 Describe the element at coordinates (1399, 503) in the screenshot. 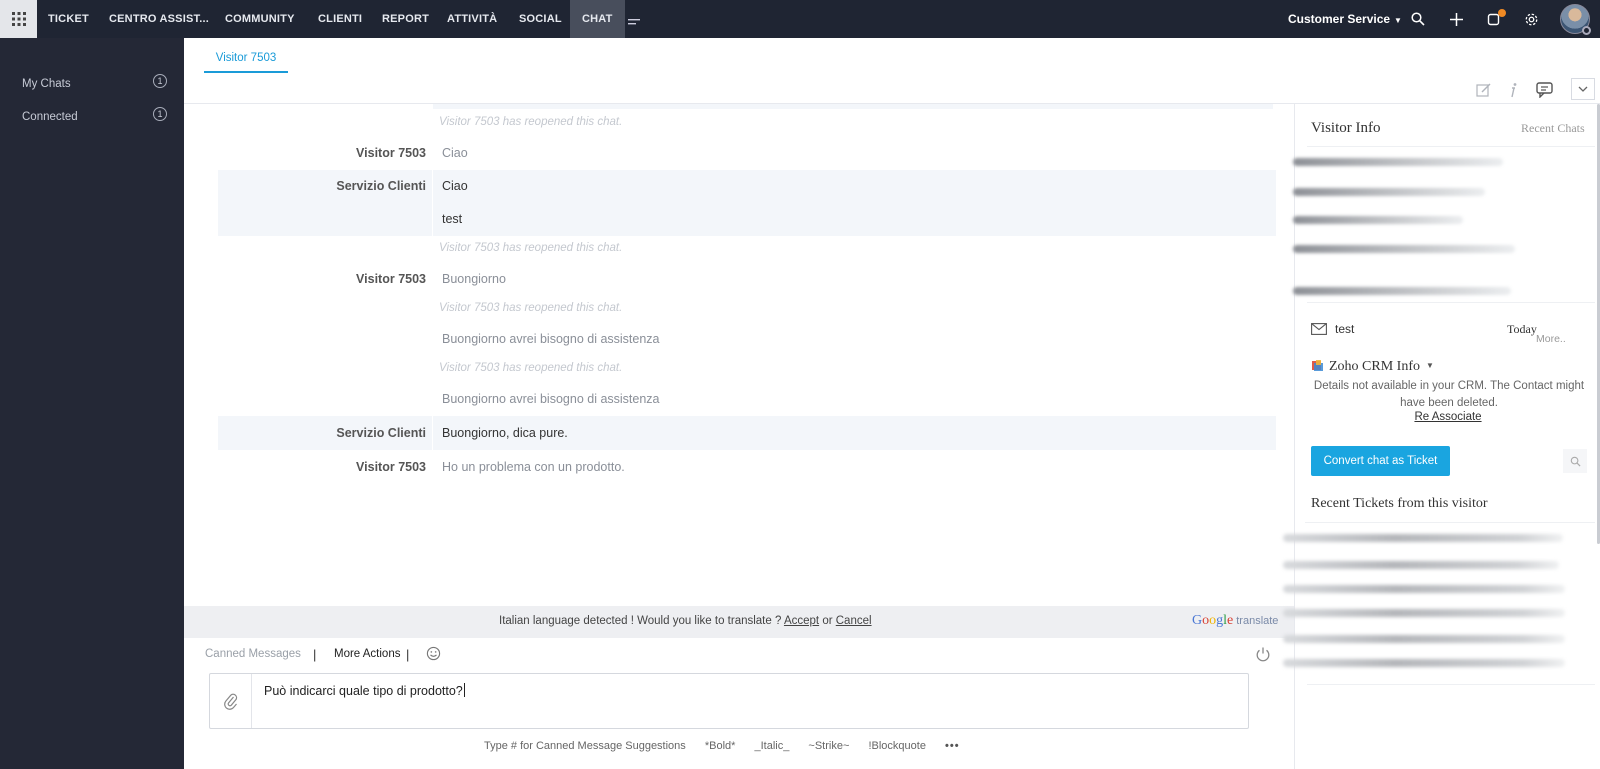

I see `recent-tickets-title: Recent Tickets from this visitor` at that location.